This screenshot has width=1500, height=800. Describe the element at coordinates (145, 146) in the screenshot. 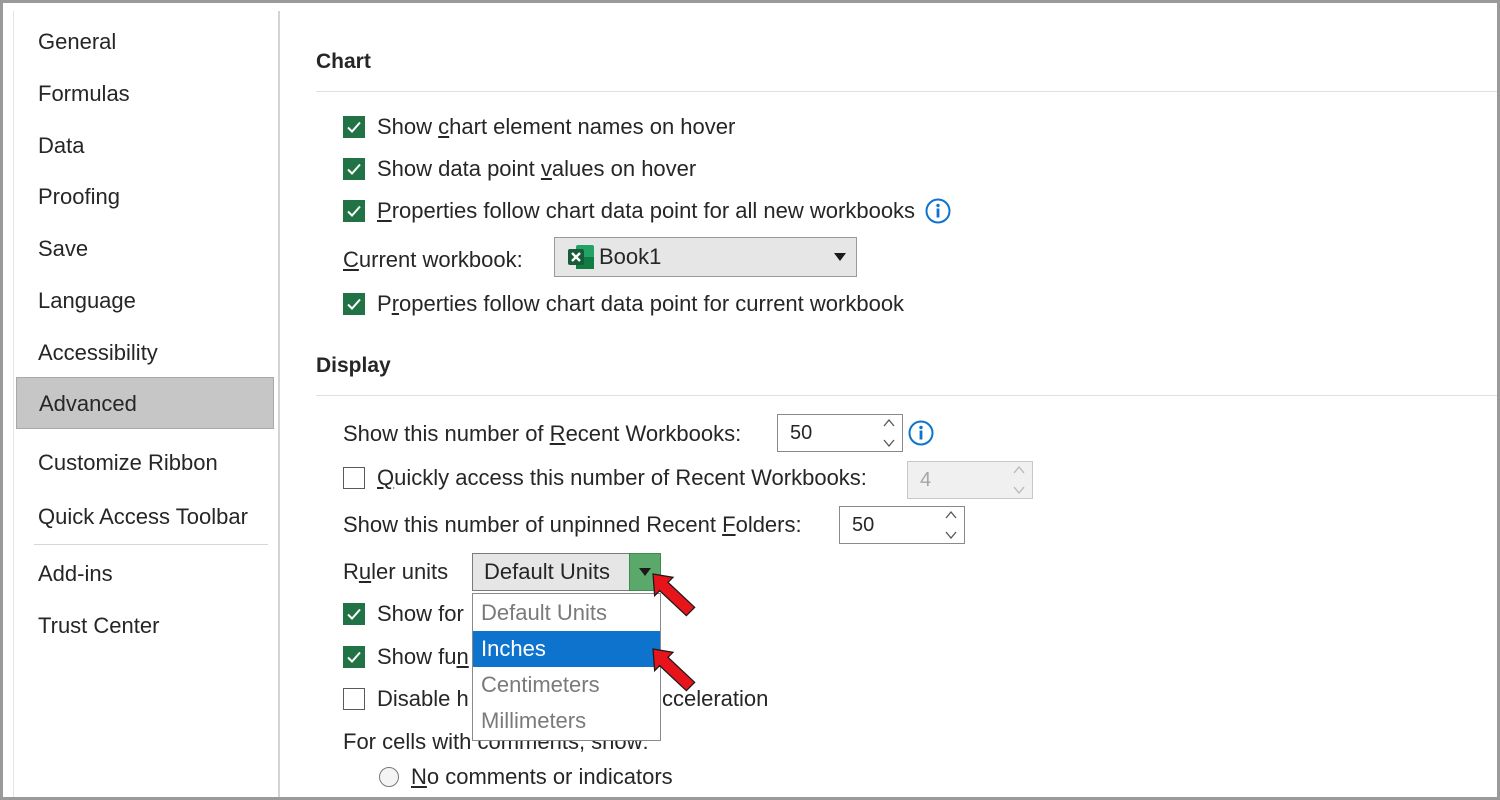

I see `sidebar-item-data: Data` at that location.